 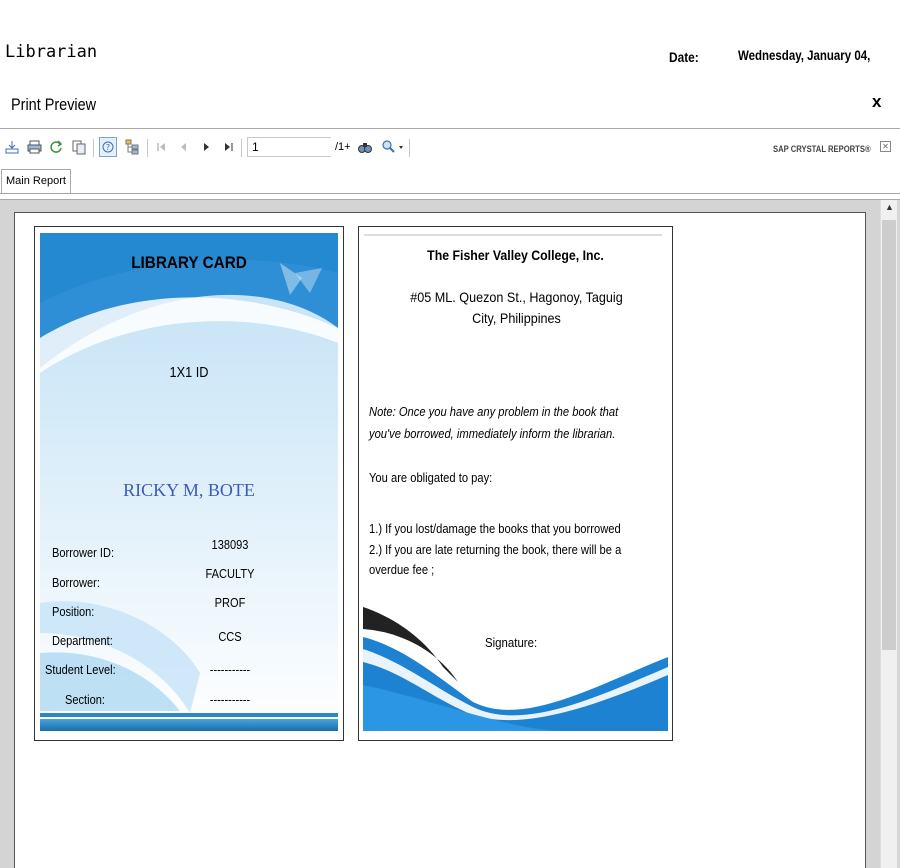 What do you see at coordinates (85, 699) in the screenshot?
I see `field-label-section: Section:` at bounding box center [85, 699].